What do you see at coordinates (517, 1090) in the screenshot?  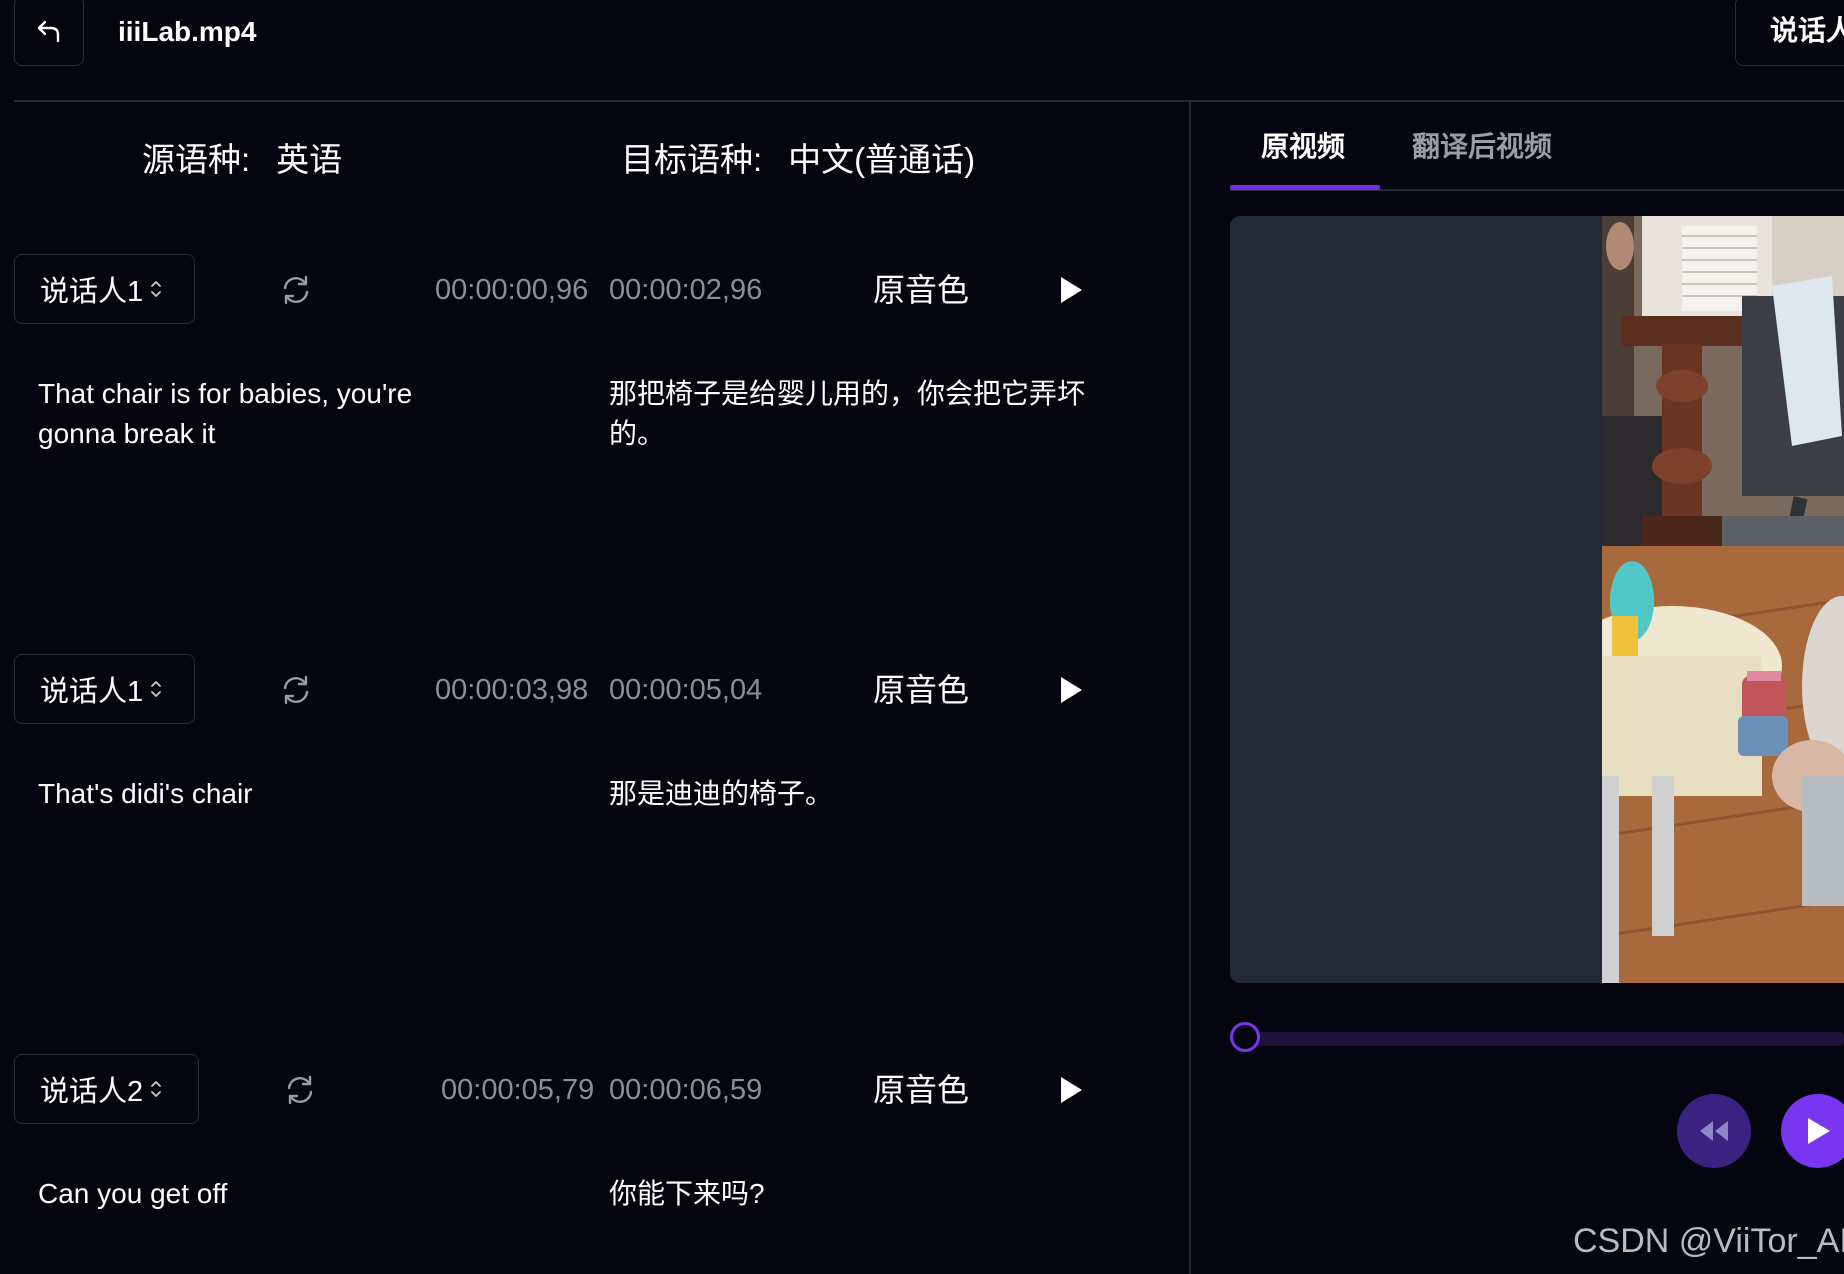 I see `start-timecode: 00:00:05,79` at bounding box center [517, 1090].